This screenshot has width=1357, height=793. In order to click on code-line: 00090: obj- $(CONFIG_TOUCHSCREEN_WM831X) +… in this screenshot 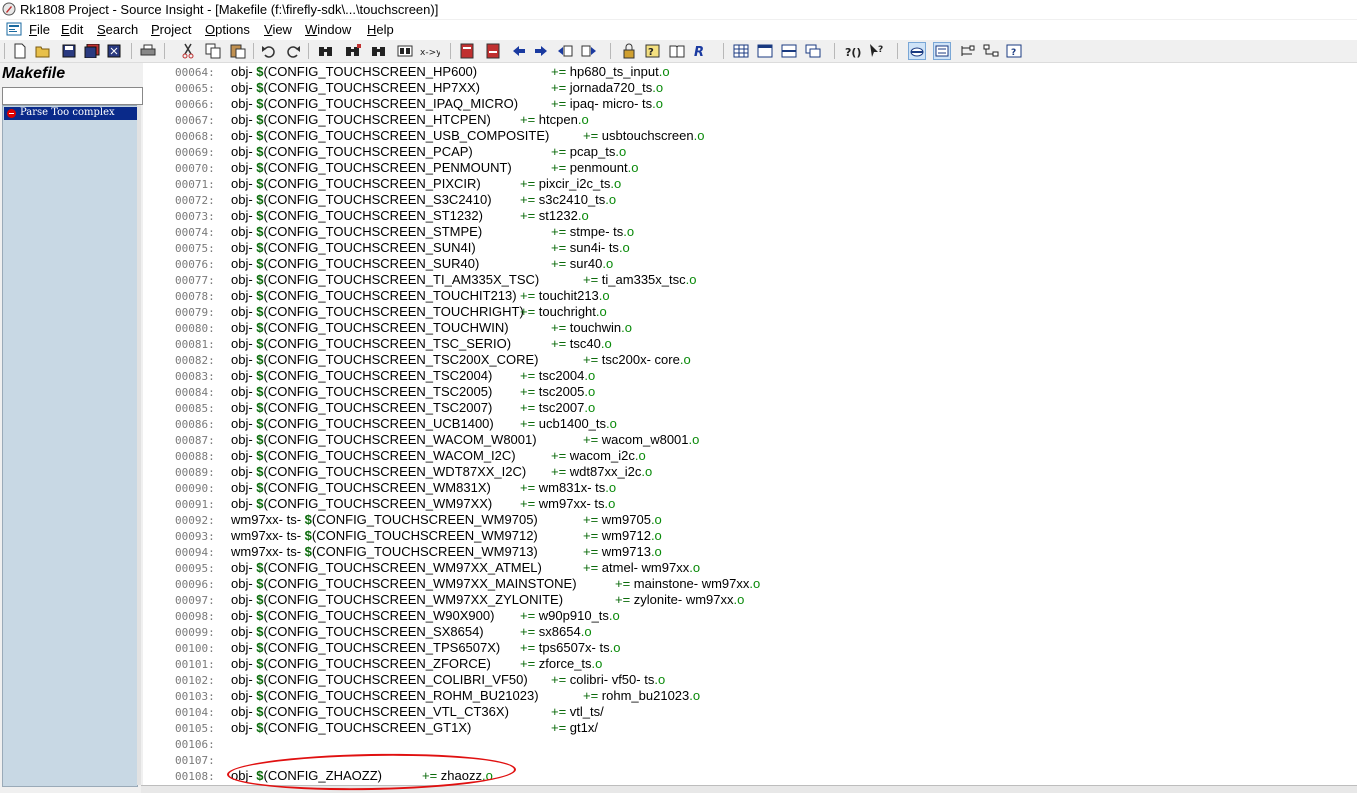, I will do `click(750, 488)`.